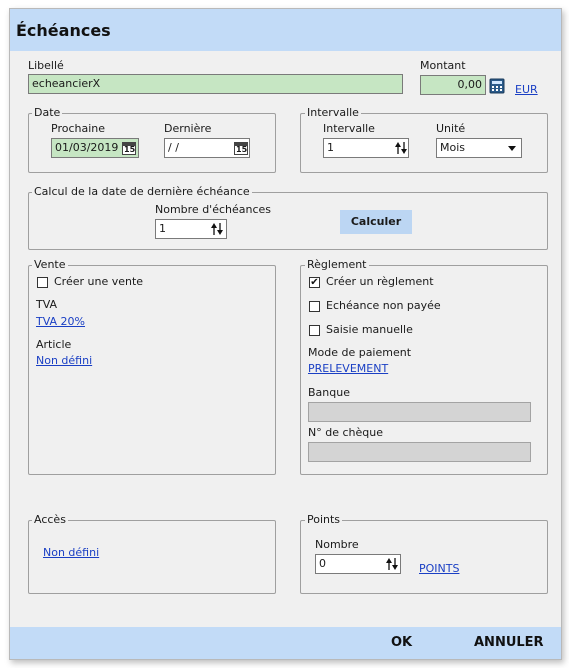  Describe the element at coordinates (509, 642) in the screenshot. I see `annuler-button: ANNULER` at that location.